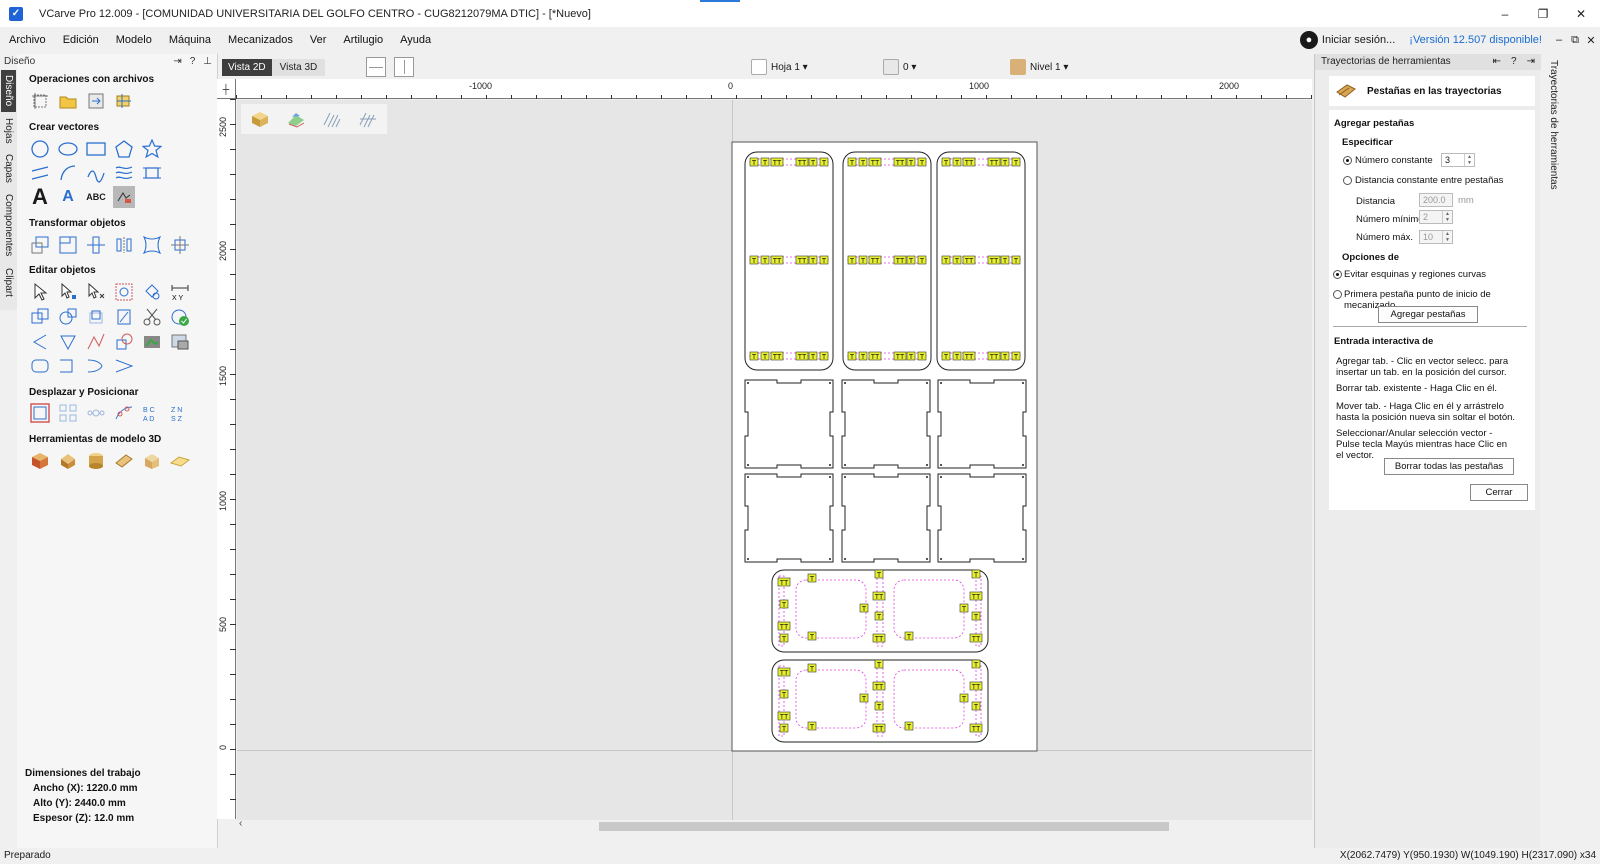 The image size is (1600, 864). I want to click on menu-ver: Ver, so click(318, 40).